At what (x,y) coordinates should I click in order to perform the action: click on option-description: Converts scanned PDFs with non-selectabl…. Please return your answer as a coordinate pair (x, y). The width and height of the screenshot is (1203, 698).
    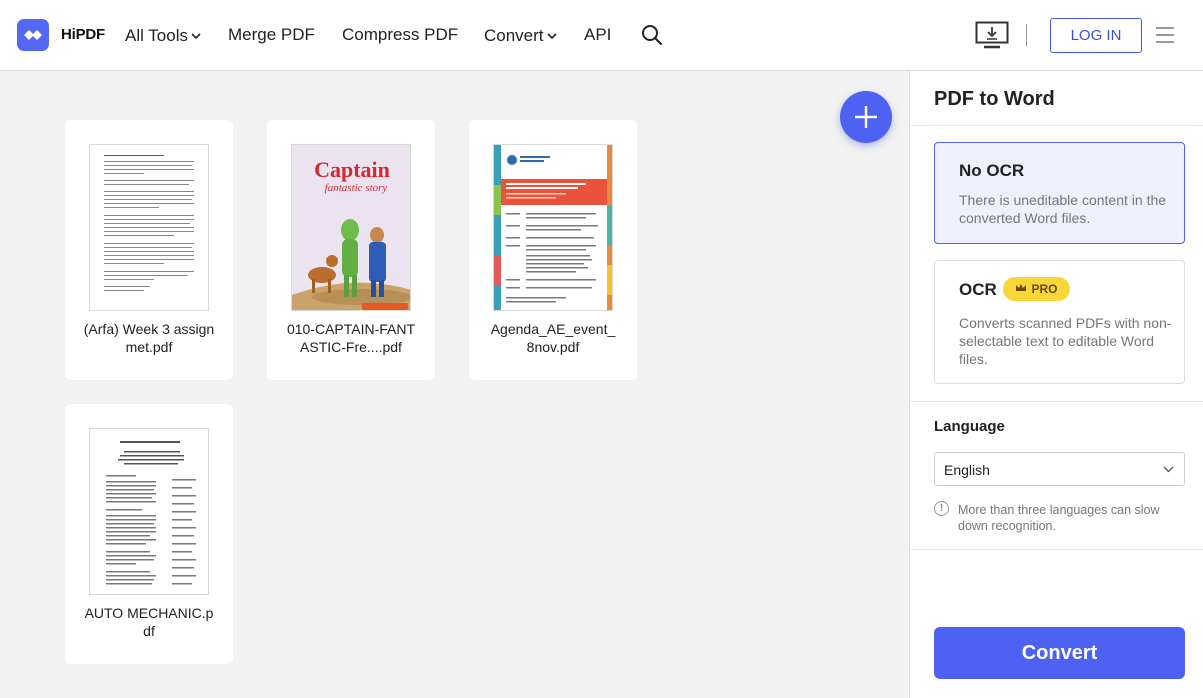
    Looking at the image, I should click on (1065, 341).